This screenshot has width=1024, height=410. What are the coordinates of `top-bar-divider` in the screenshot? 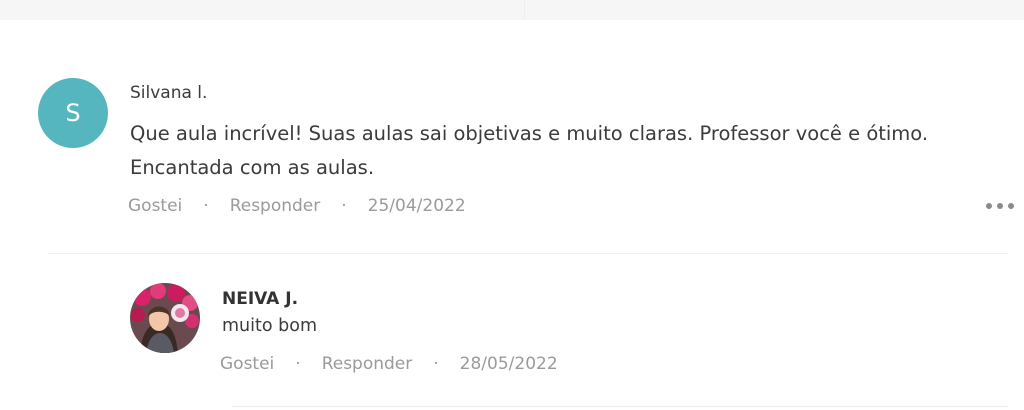 It's located at (524, 10).